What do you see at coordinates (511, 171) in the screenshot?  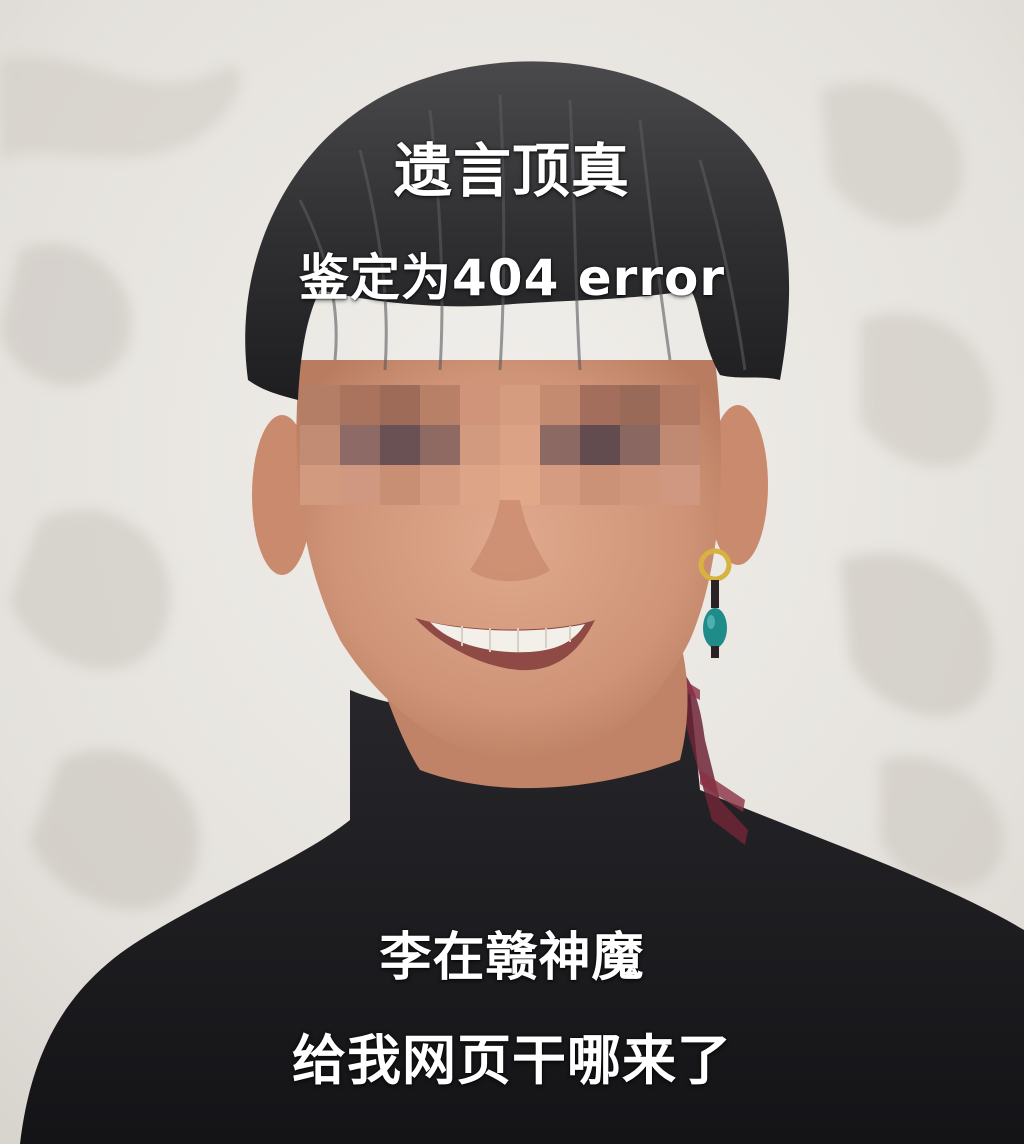 I see `caption-line-1: 遗言顶真` at bounding box center [511, 171].